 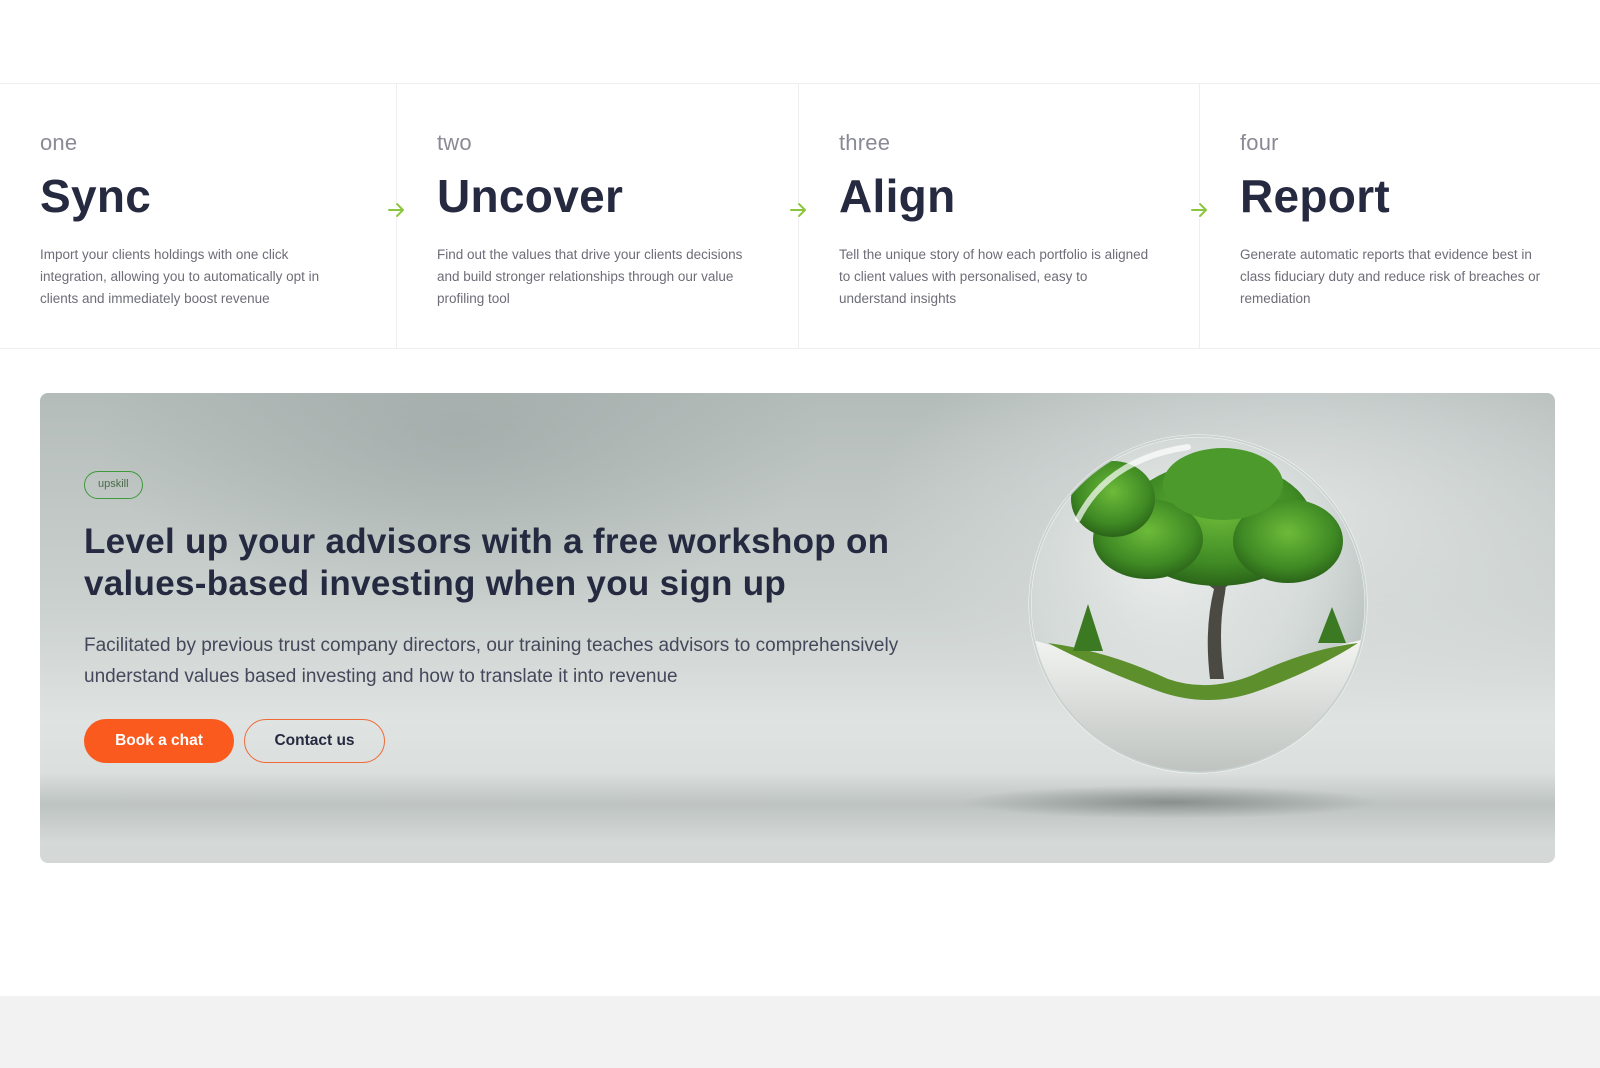 I want to click on step-title: Sync, so click(x=96, y=196).